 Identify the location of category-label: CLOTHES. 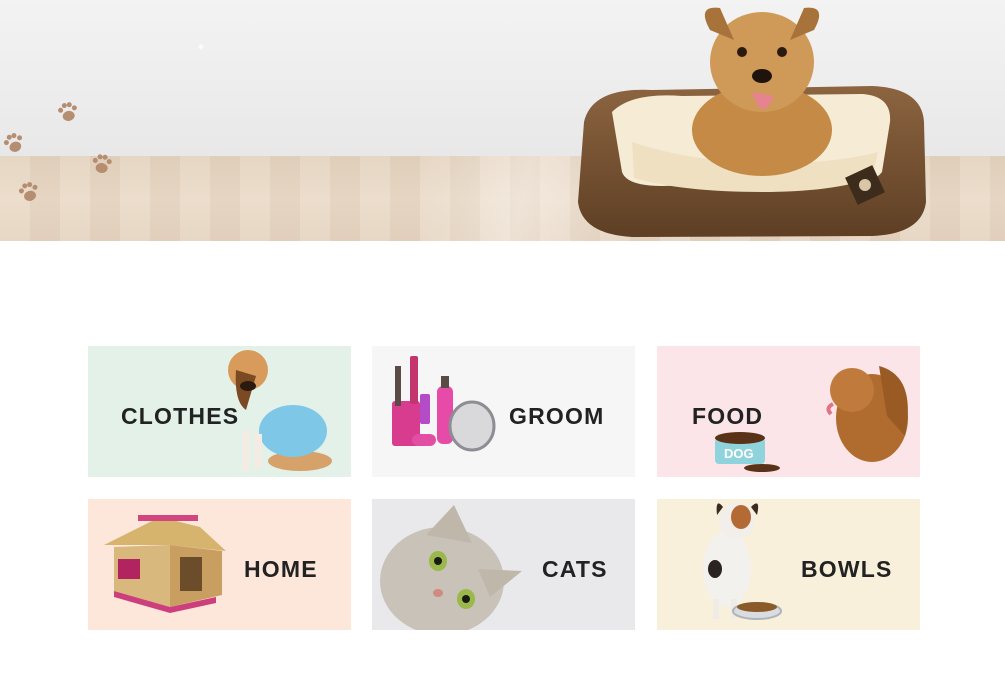
(180, 416).